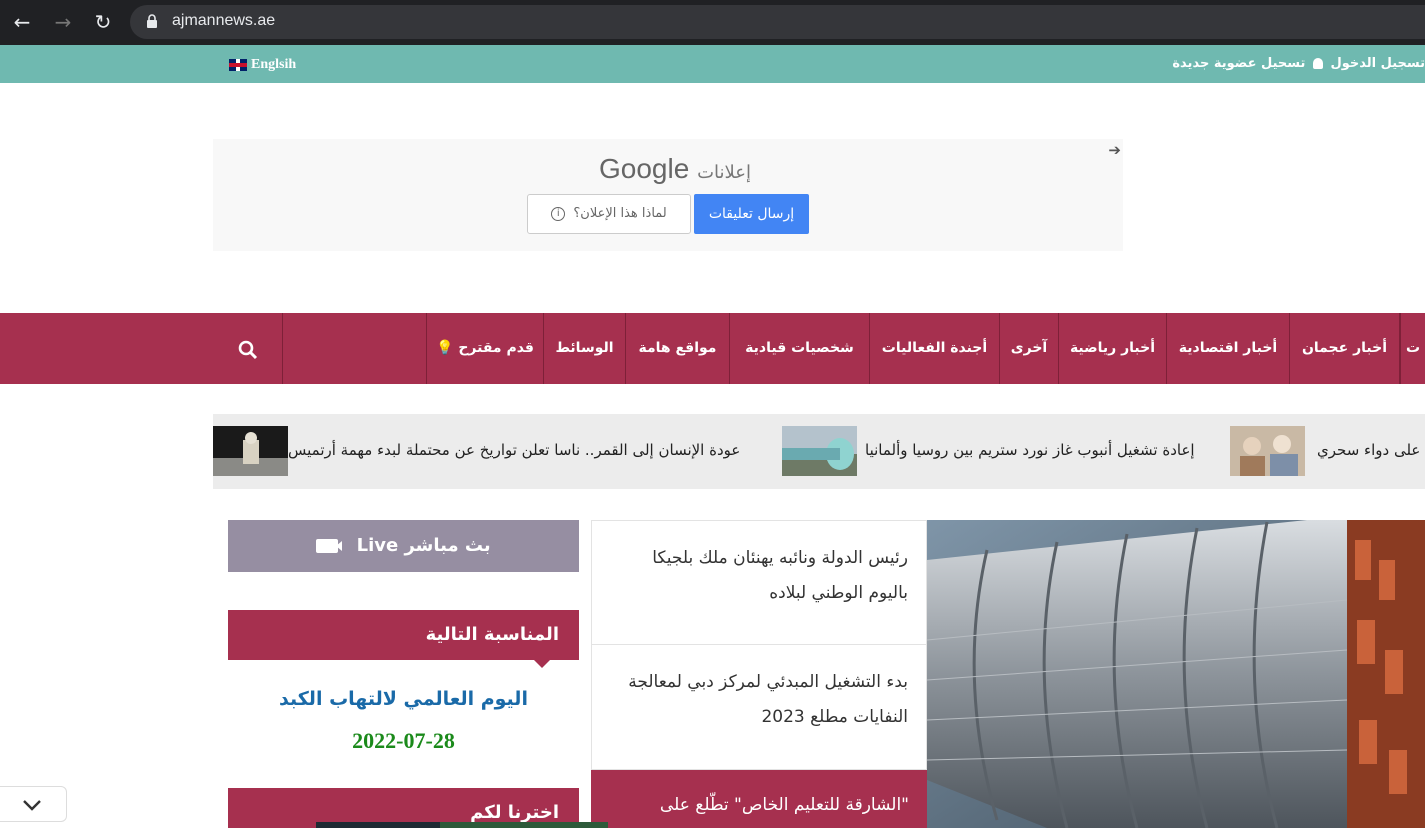 The width and height of the screenshot is (1425, 838). I want to click on why-this-ad-button: لماذا هذا الإعلان؟ i, so click(609, 214).